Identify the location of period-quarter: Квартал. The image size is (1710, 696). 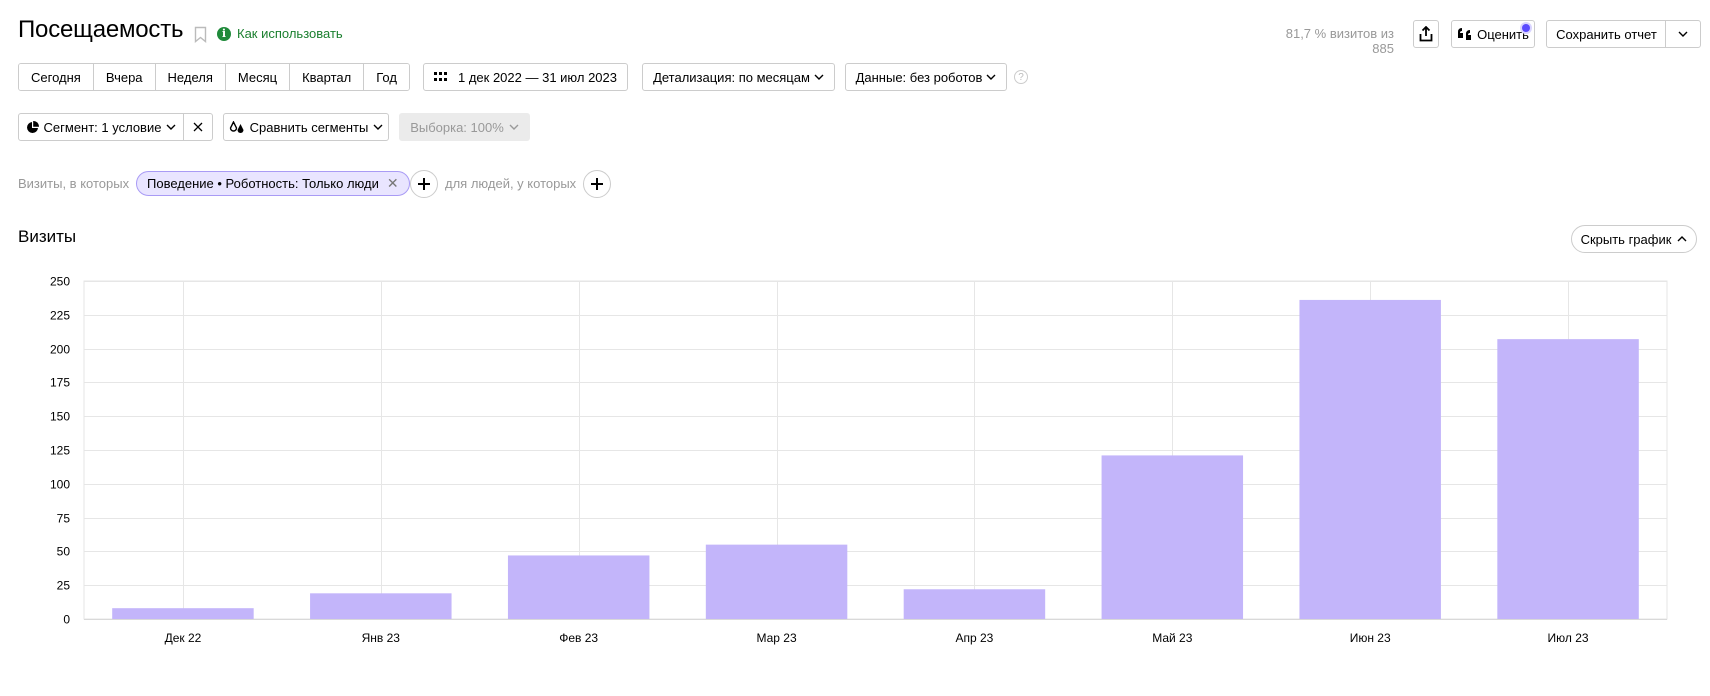
(327, 77).